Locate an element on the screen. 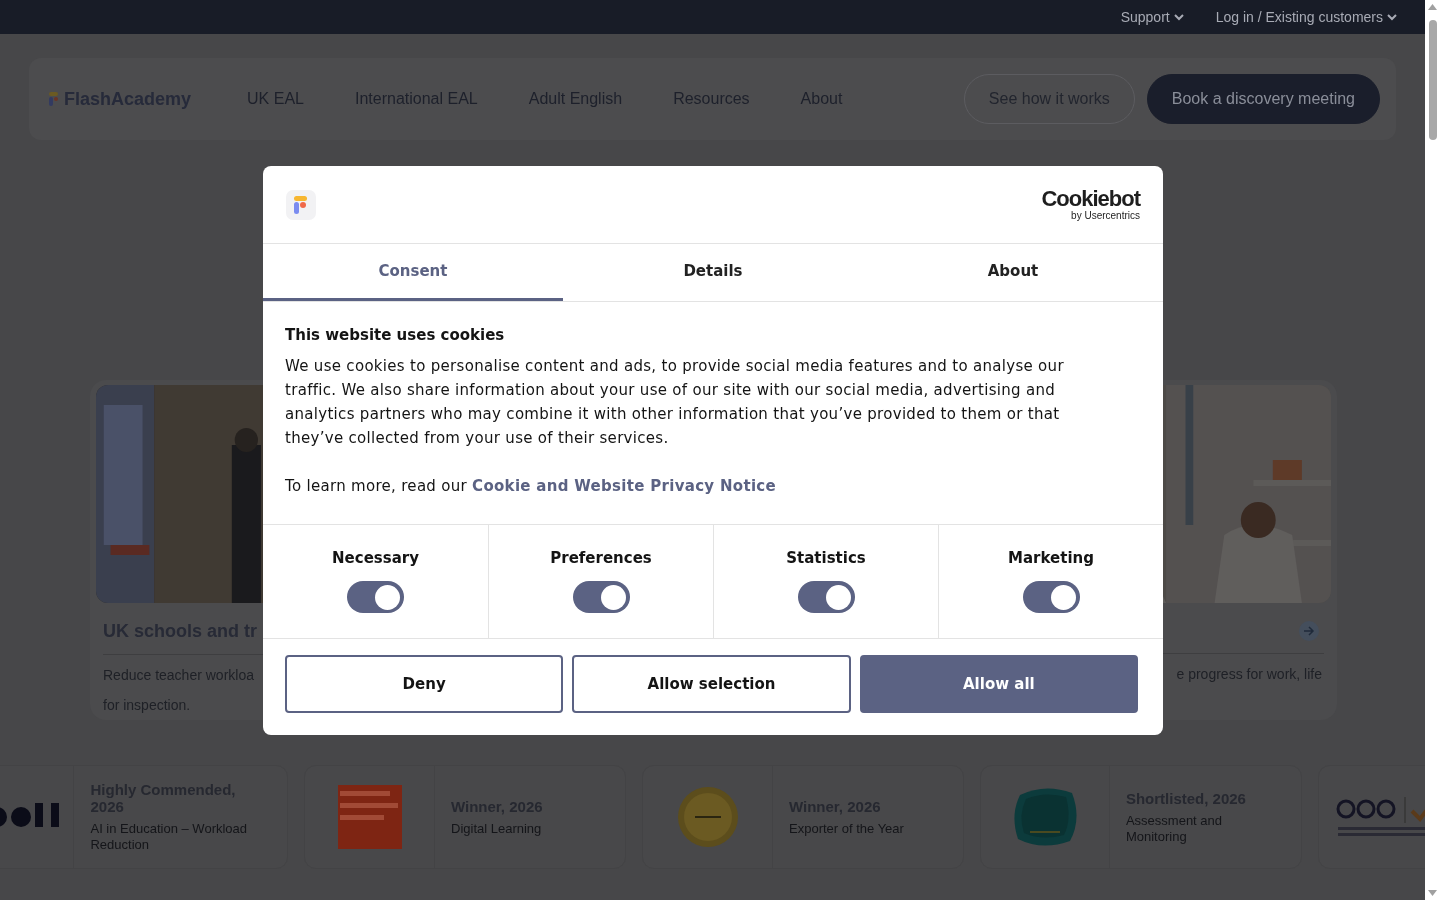  dialog-text: We use cookies to personalise content and ads, to provide social media features and to analyse our traffic. We also share information about your use of our site with our social media, advertising and analytics partners who may combine it with other information that you’ve provided to them or that they’ve collected from your use of their services. is located at coordinates (675, 402).